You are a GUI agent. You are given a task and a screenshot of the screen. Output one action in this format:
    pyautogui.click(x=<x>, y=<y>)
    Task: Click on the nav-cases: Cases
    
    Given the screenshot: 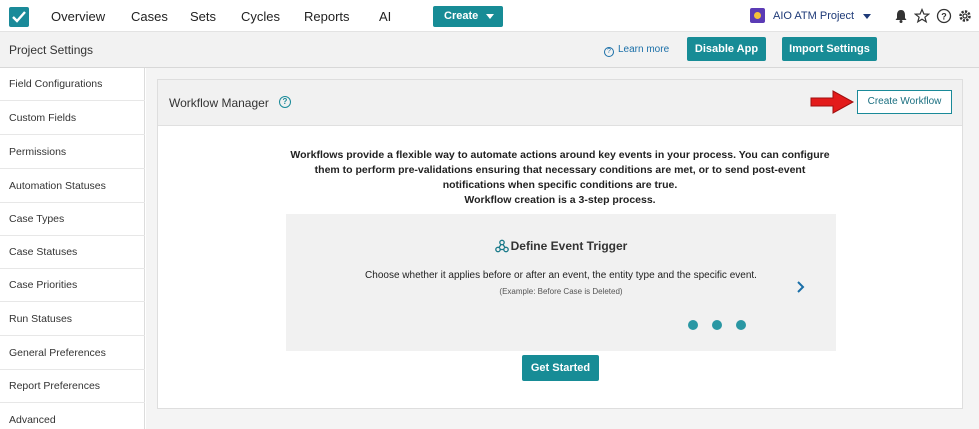 What is the action you would take?
    pyautogui.click(x=149, y=16)
    